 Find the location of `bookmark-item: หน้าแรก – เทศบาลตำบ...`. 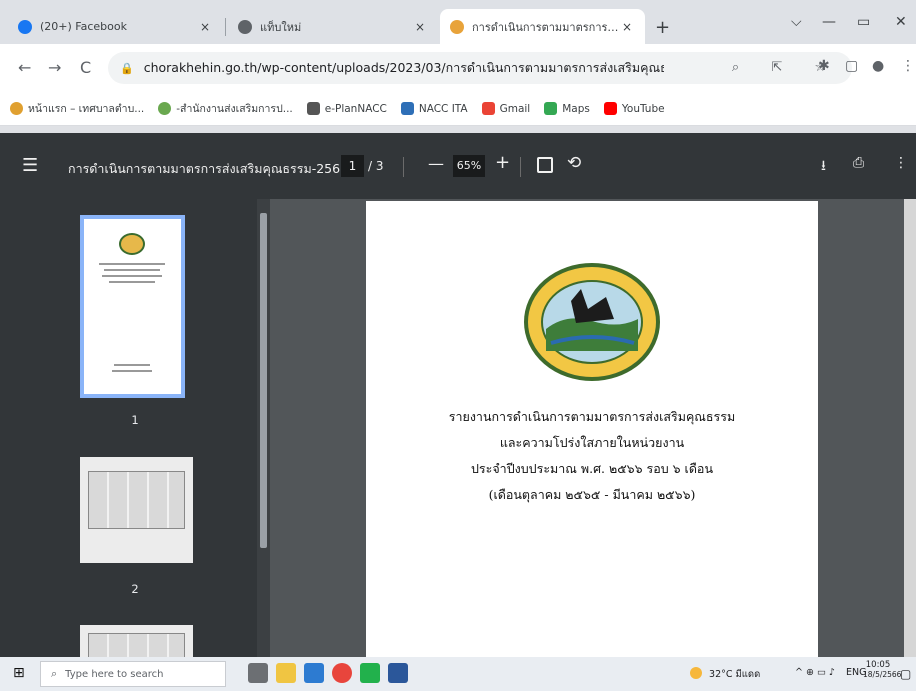

bookmark-item: หน้าแรก – เทศบาลตำบ... is located at coordinates (77, 108).